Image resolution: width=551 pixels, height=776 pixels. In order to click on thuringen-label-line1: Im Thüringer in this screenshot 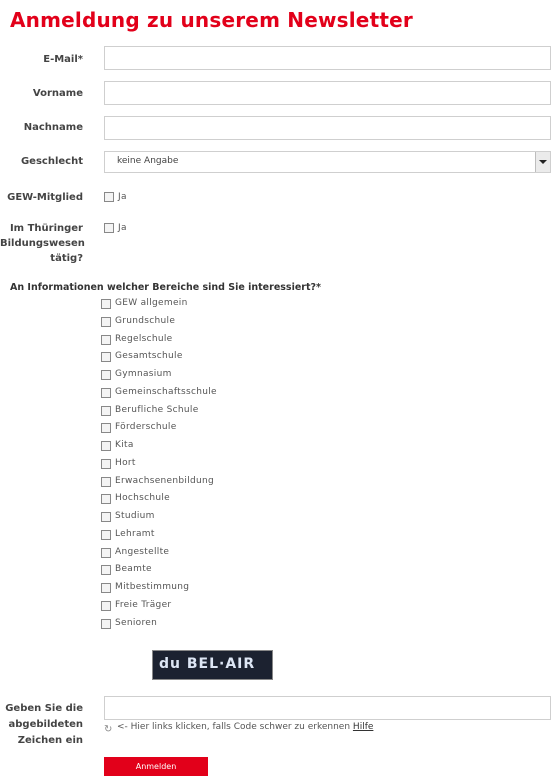, I will do `click(46, 228)`.